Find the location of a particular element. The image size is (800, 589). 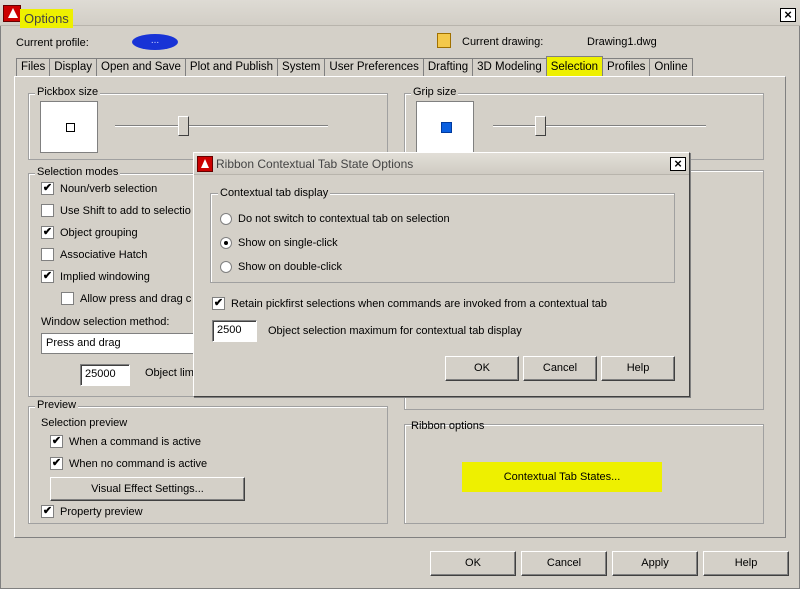

double-click-radio is located at coordinates (226, 267).